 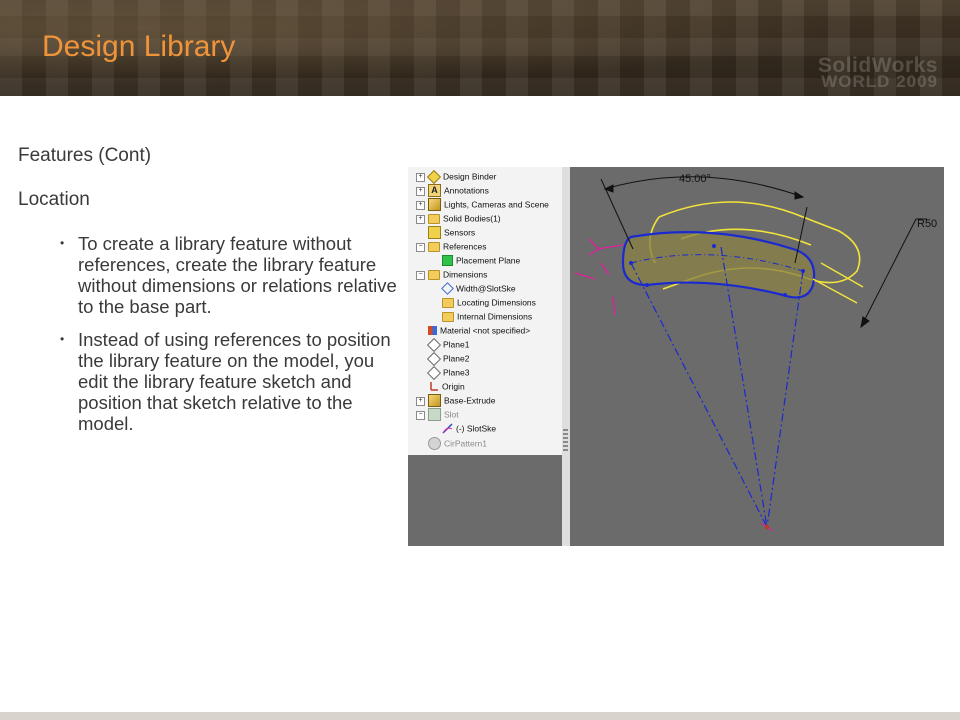 I want to click on sensors-icon, so click(x=434, y=233).